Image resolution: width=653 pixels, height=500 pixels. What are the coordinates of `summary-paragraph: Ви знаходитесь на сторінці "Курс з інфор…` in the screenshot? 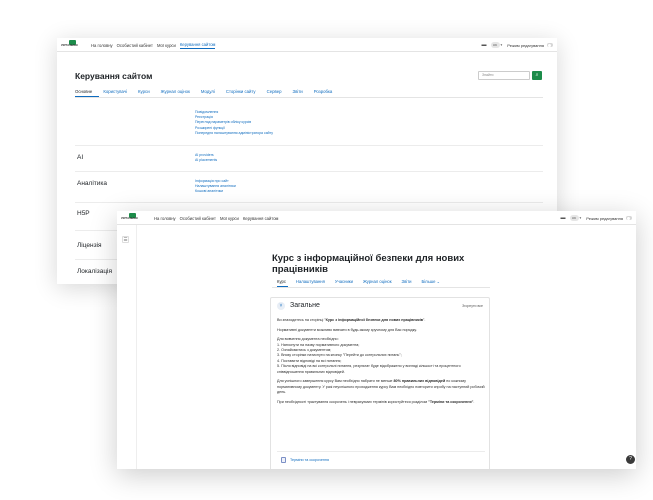 It's located at (351, 320).